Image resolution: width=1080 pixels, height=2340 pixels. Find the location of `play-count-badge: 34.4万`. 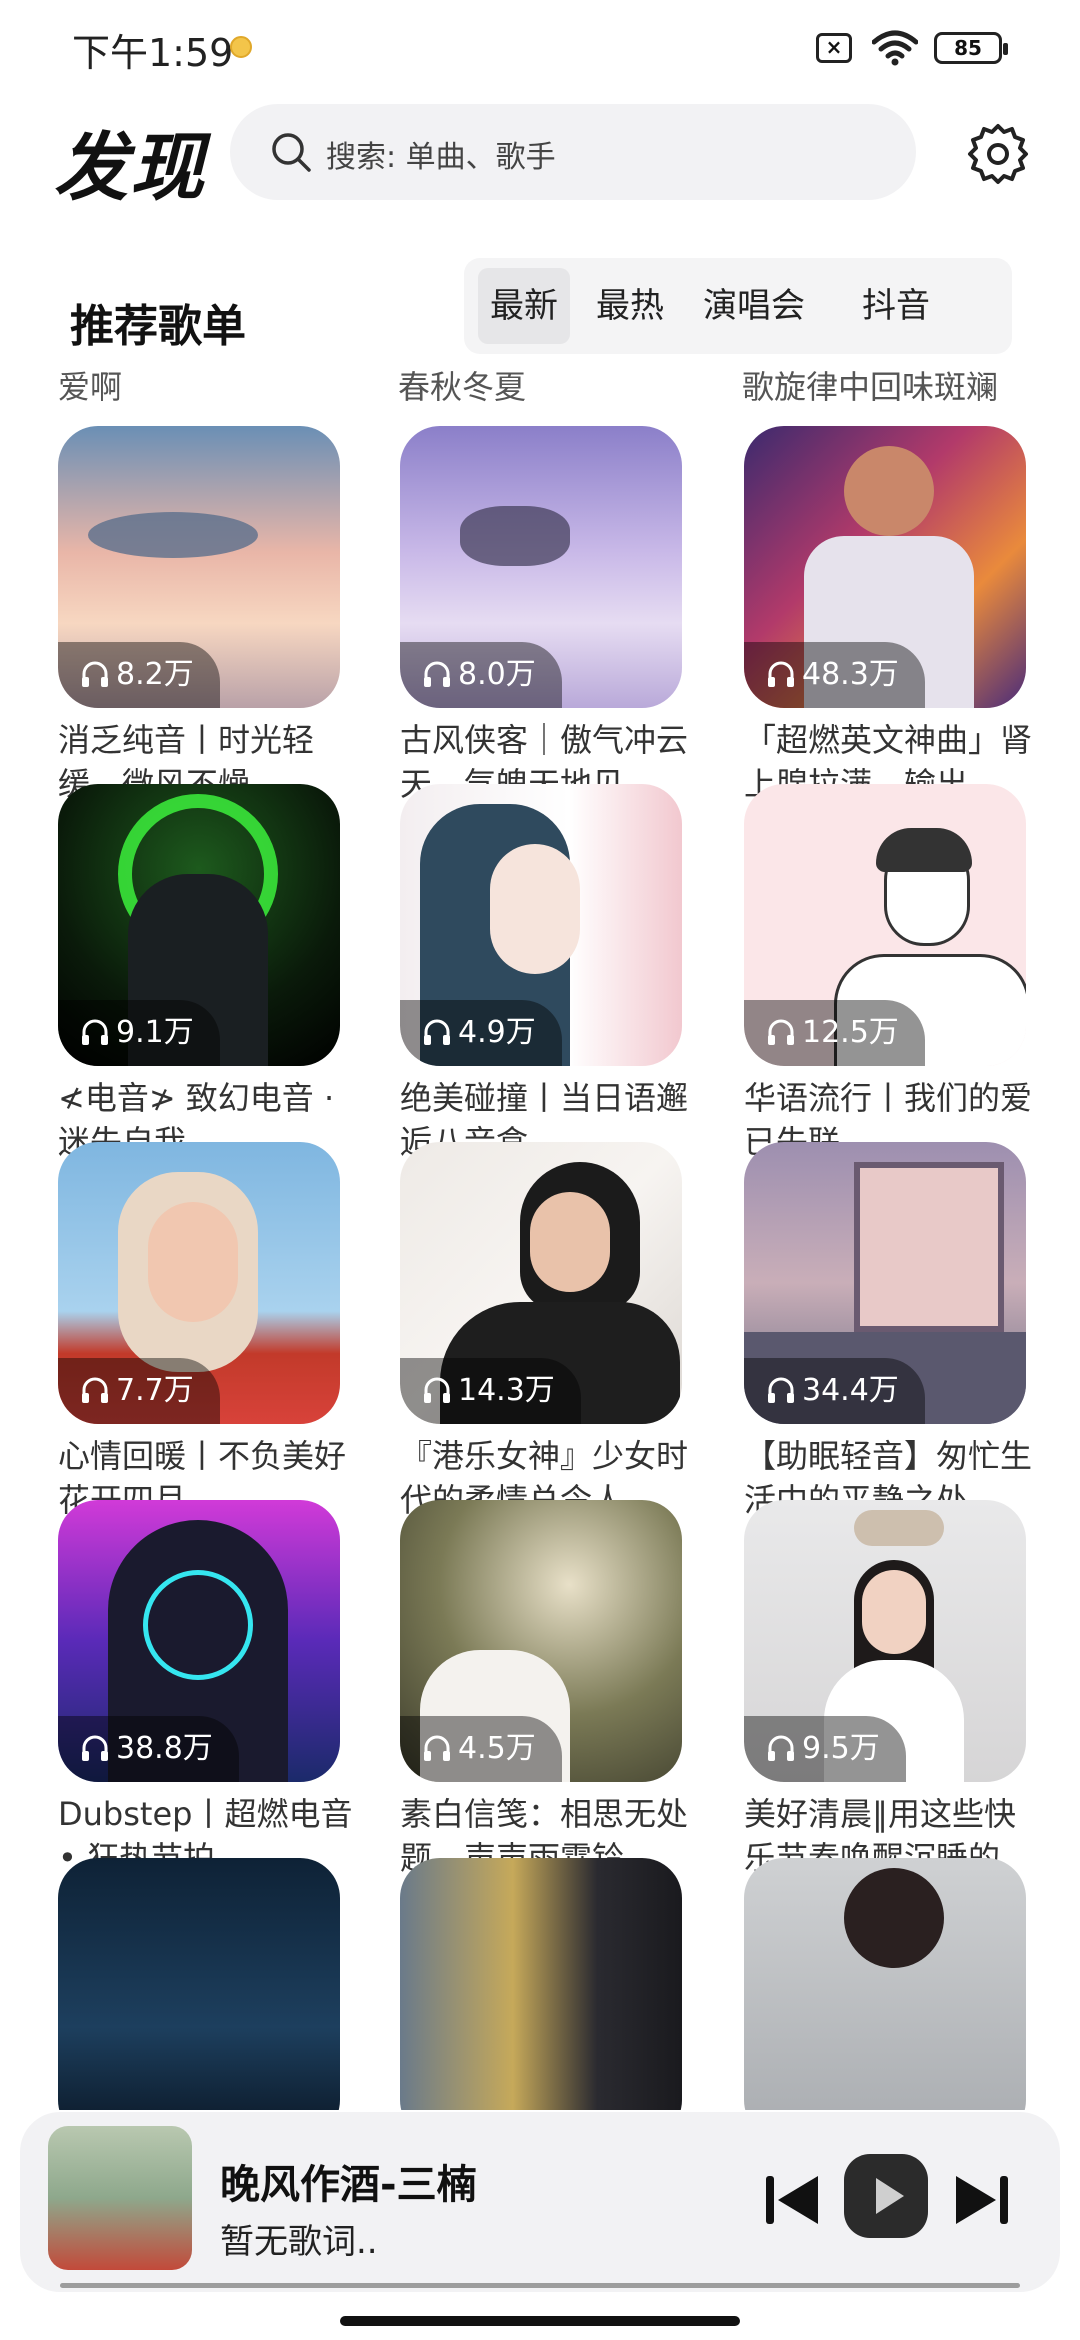

play-count-badge: 34.4万 is located at coordinates (834, 1391).